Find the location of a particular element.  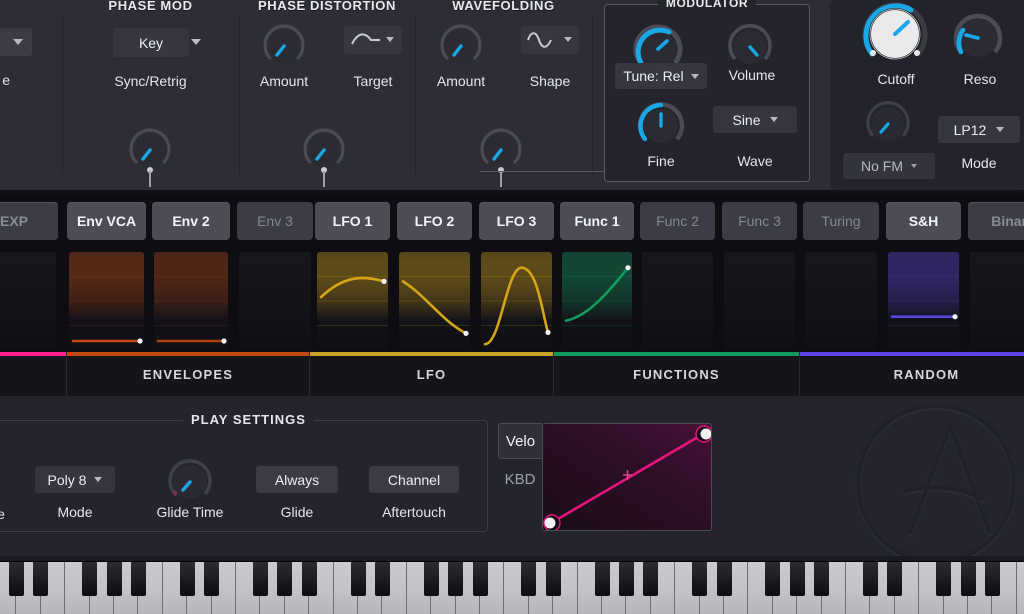

tab-label: LFO 3 is located at coordinates (516, 221).